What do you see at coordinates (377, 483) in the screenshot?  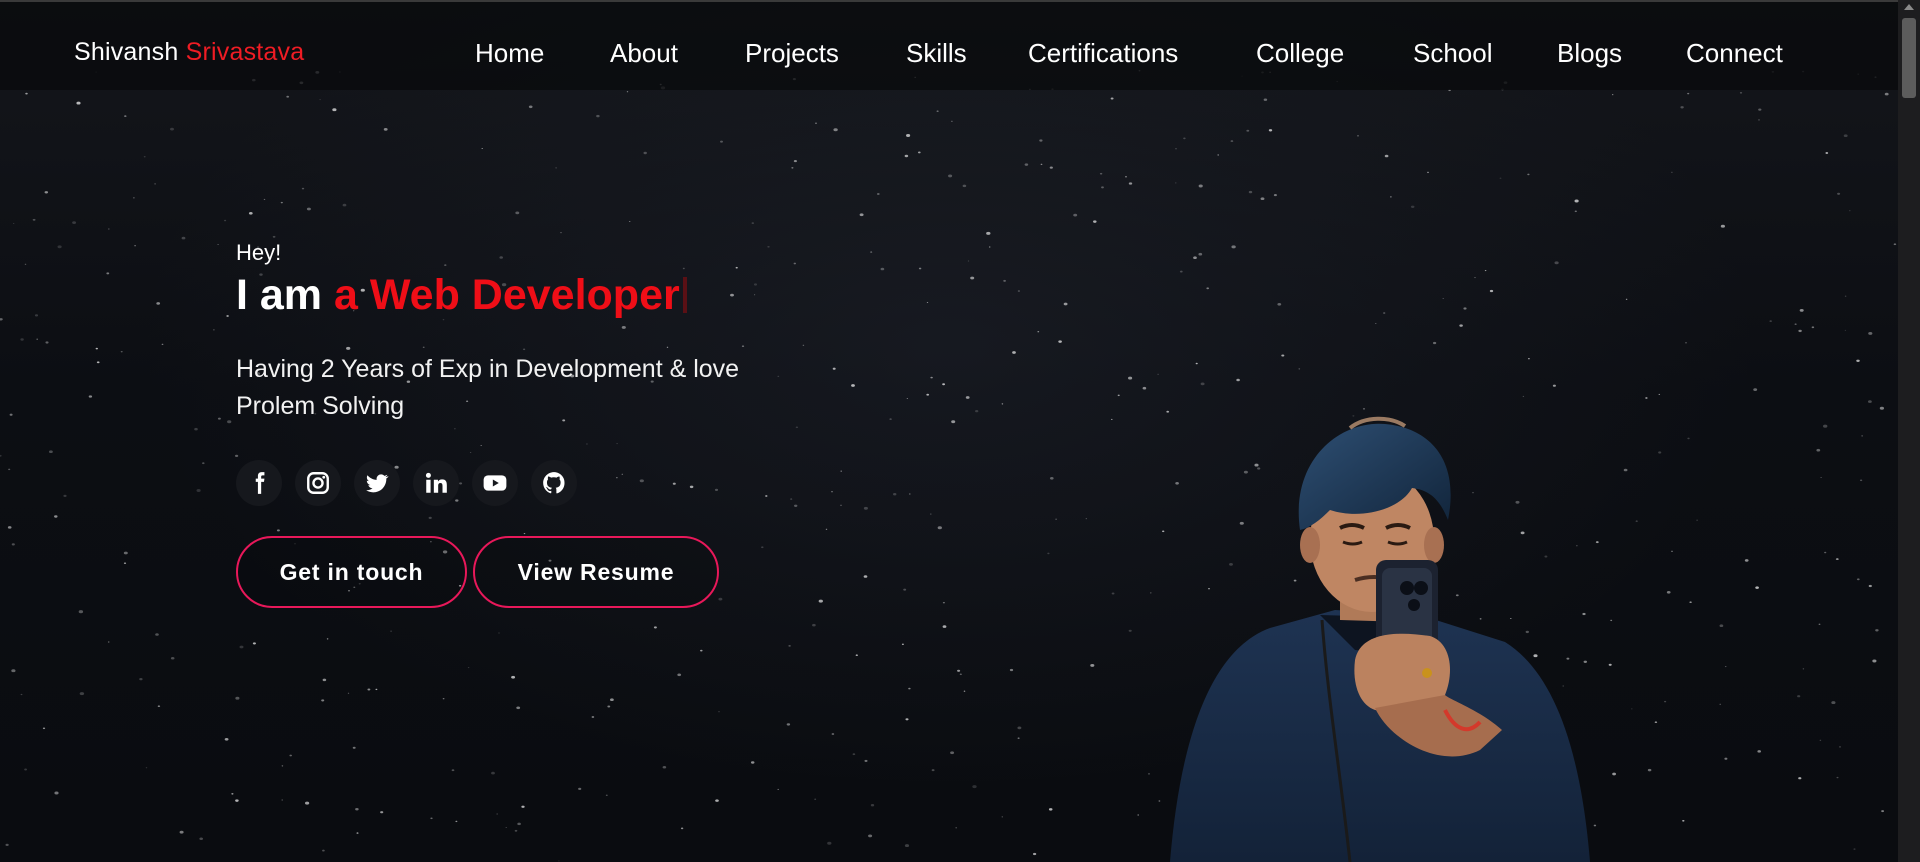 I see `twitter-icon` at bounding box center [377, 483].